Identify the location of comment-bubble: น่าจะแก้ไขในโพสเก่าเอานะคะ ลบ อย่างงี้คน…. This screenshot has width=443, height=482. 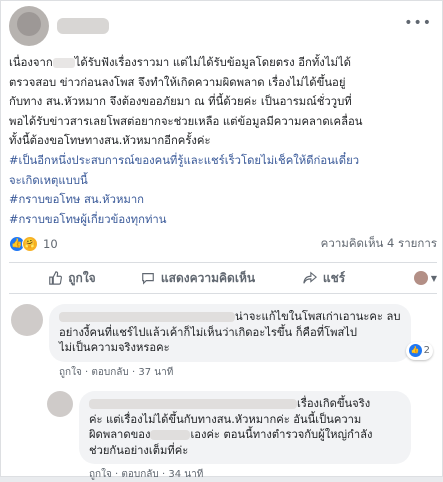
(241, 333).